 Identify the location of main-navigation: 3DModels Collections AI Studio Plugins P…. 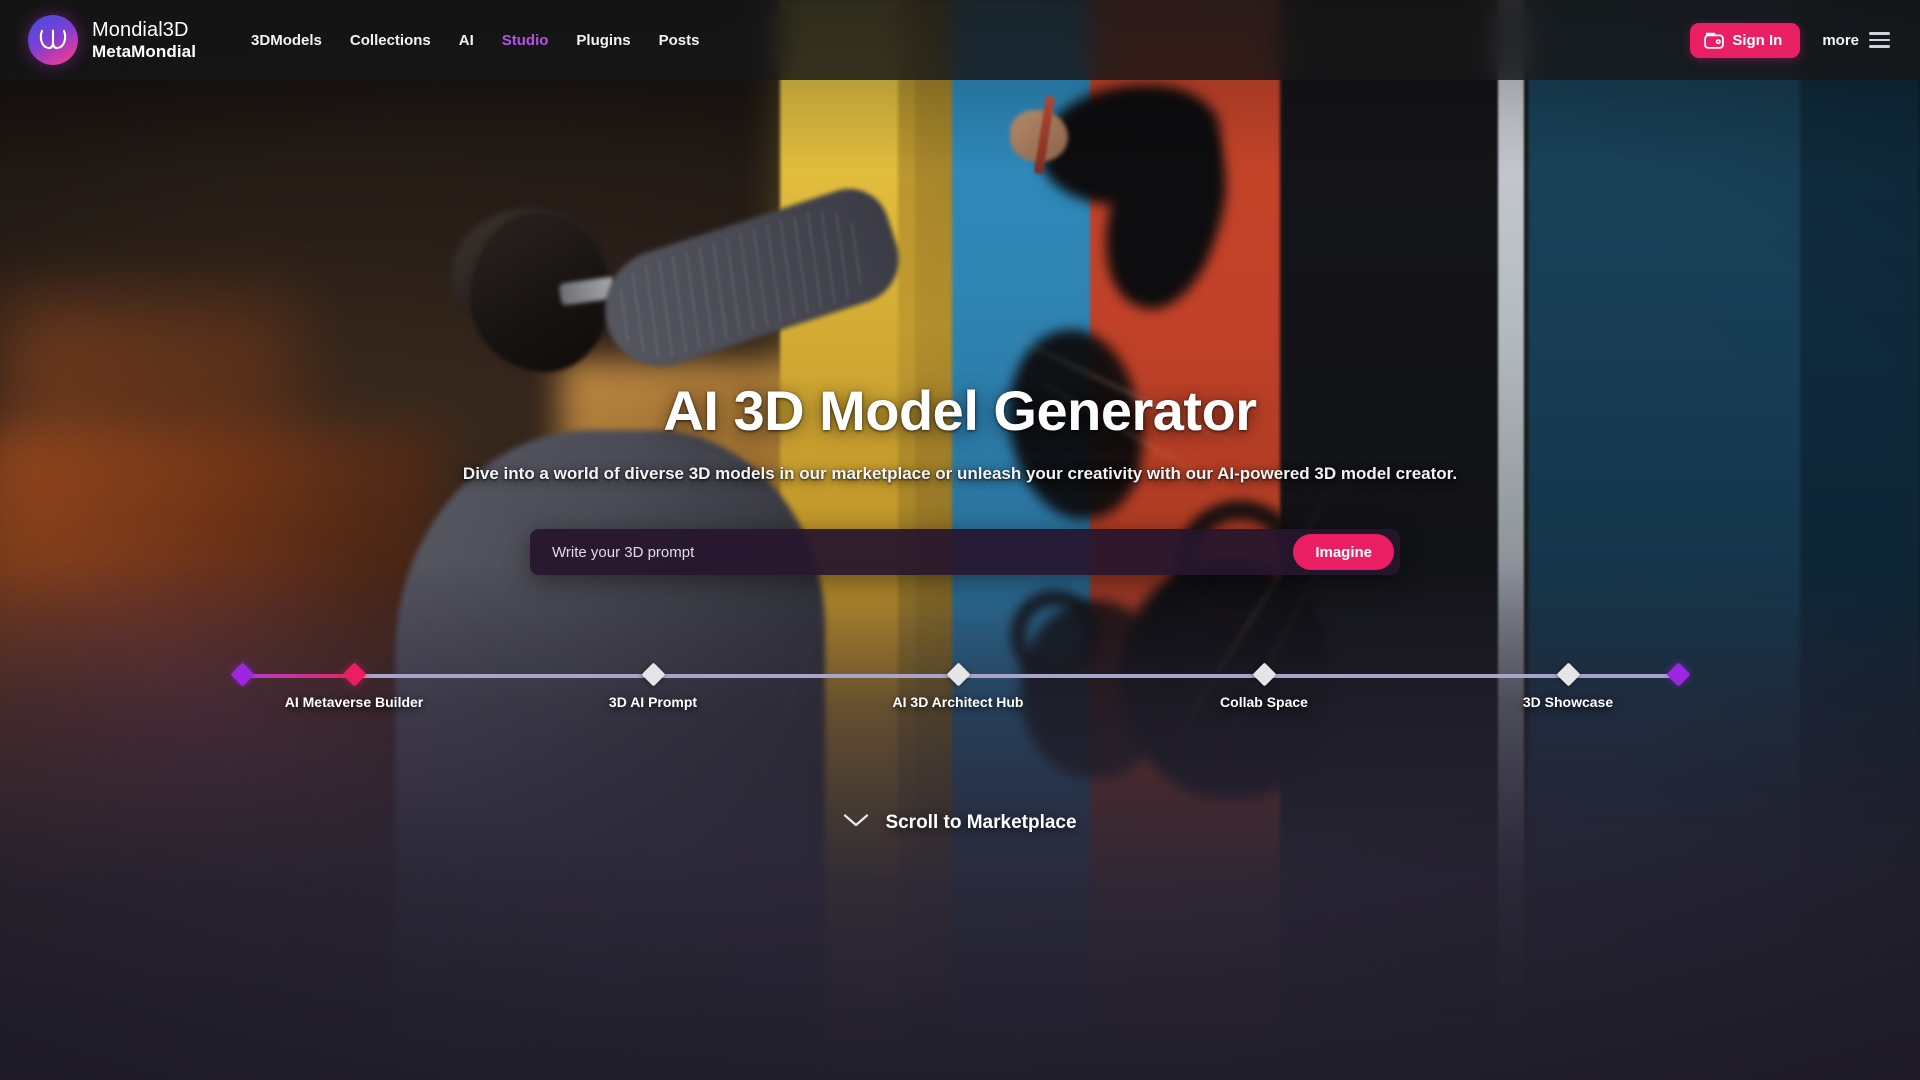
(475, 40).